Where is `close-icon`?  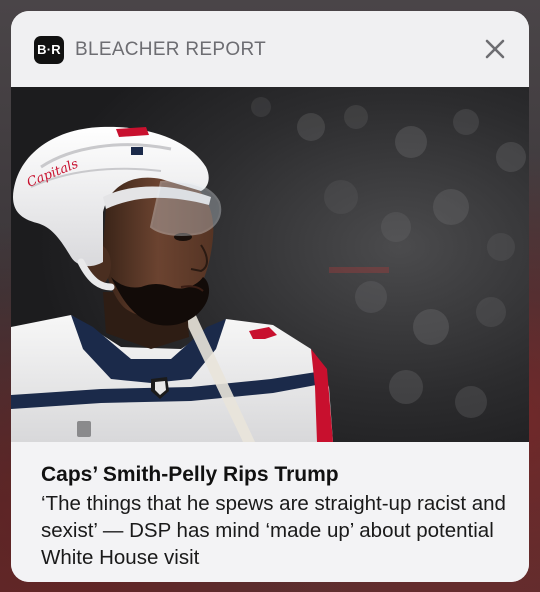 close-icon is located at coordinates (495, 49).